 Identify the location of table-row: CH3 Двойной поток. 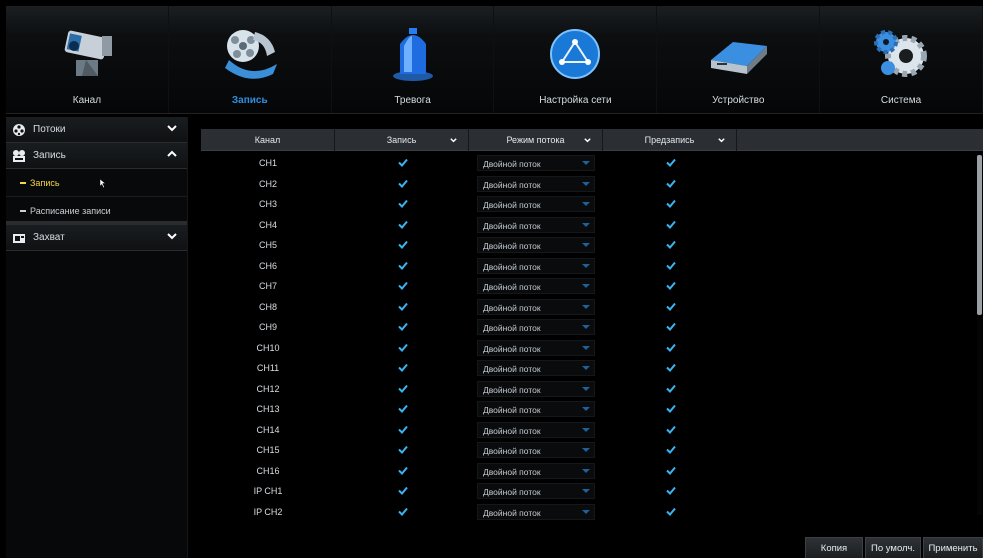
(592, 204).